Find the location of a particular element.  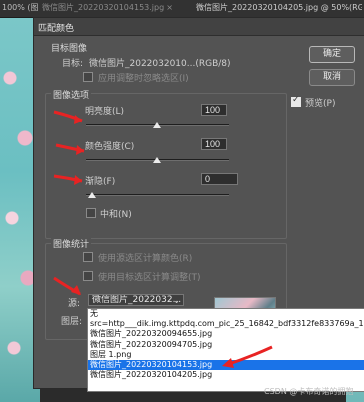

document-tab-label: 100% (图 is located at coordinates (20, 7).